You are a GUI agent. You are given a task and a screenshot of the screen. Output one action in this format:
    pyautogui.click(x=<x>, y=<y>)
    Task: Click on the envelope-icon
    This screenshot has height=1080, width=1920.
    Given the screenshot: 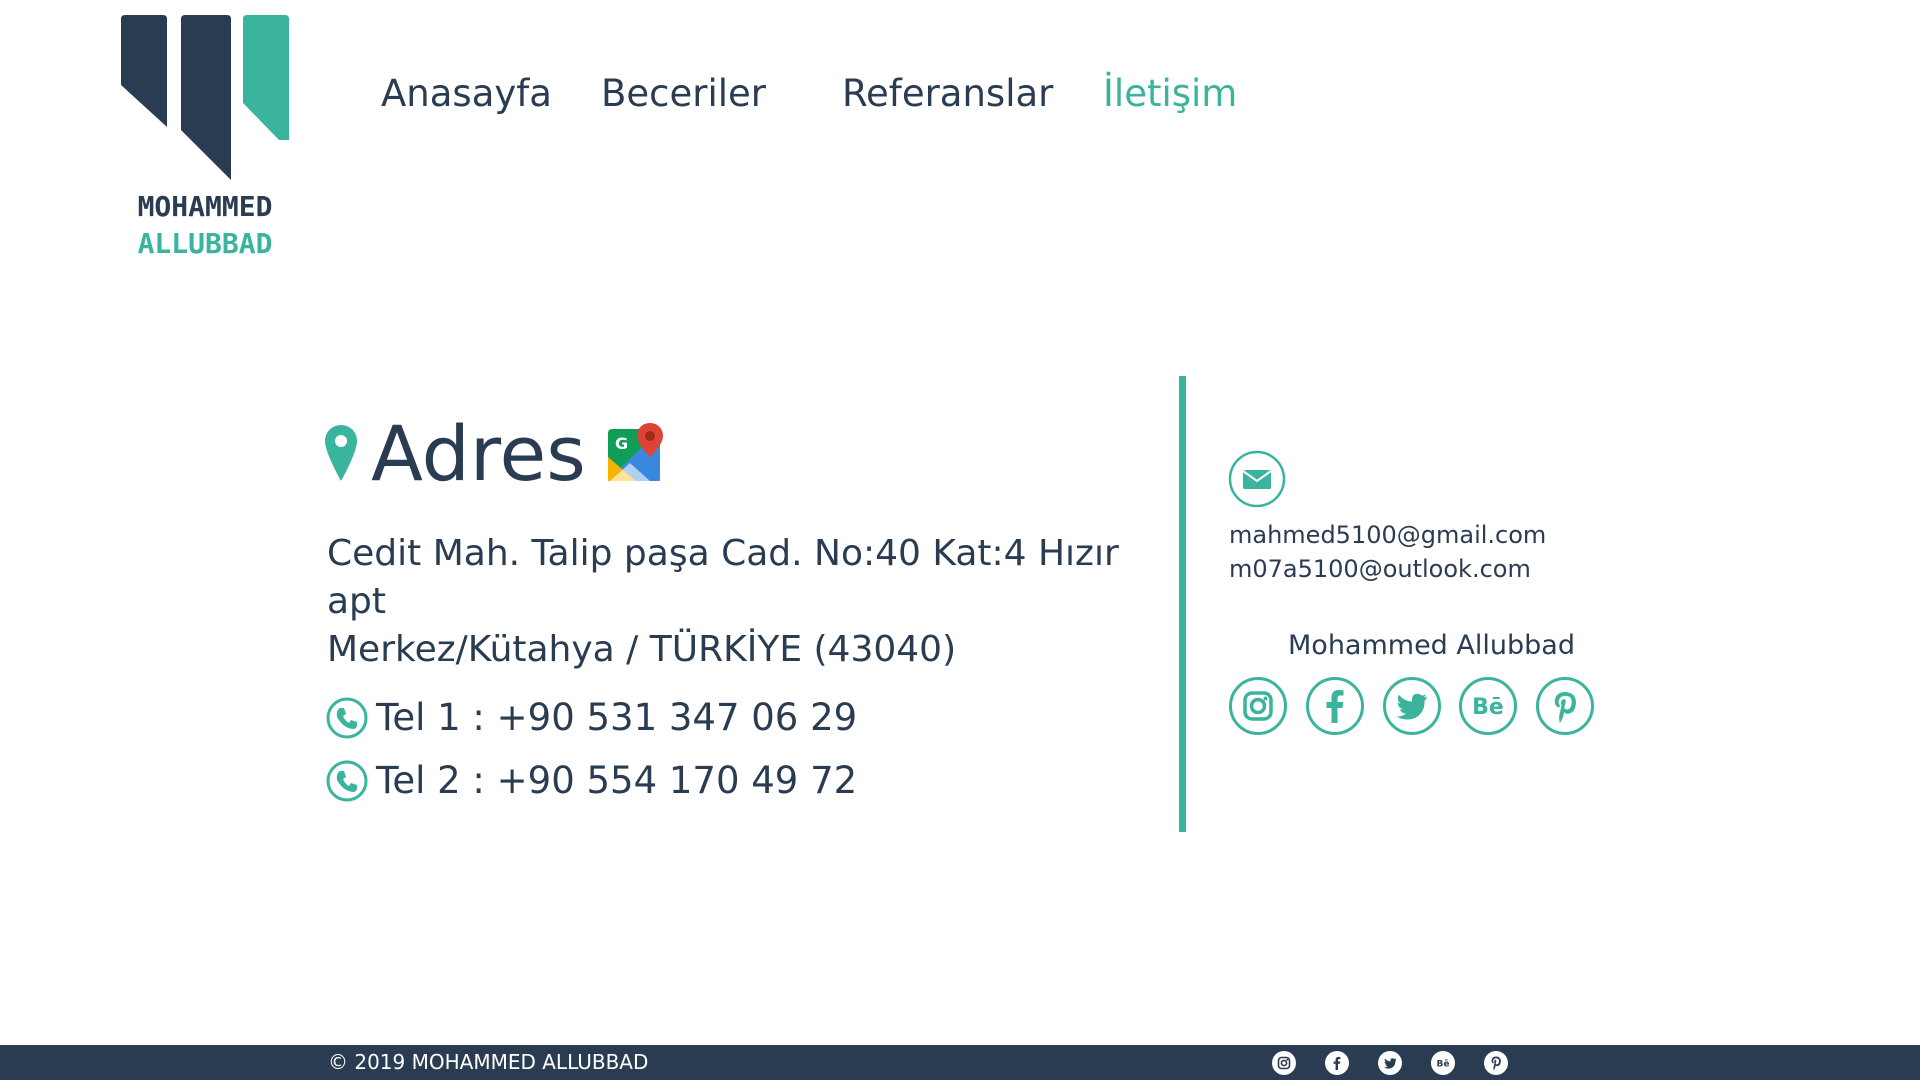 What is the action you would take?
    pyautogui.click(x=1257, y=479)
    